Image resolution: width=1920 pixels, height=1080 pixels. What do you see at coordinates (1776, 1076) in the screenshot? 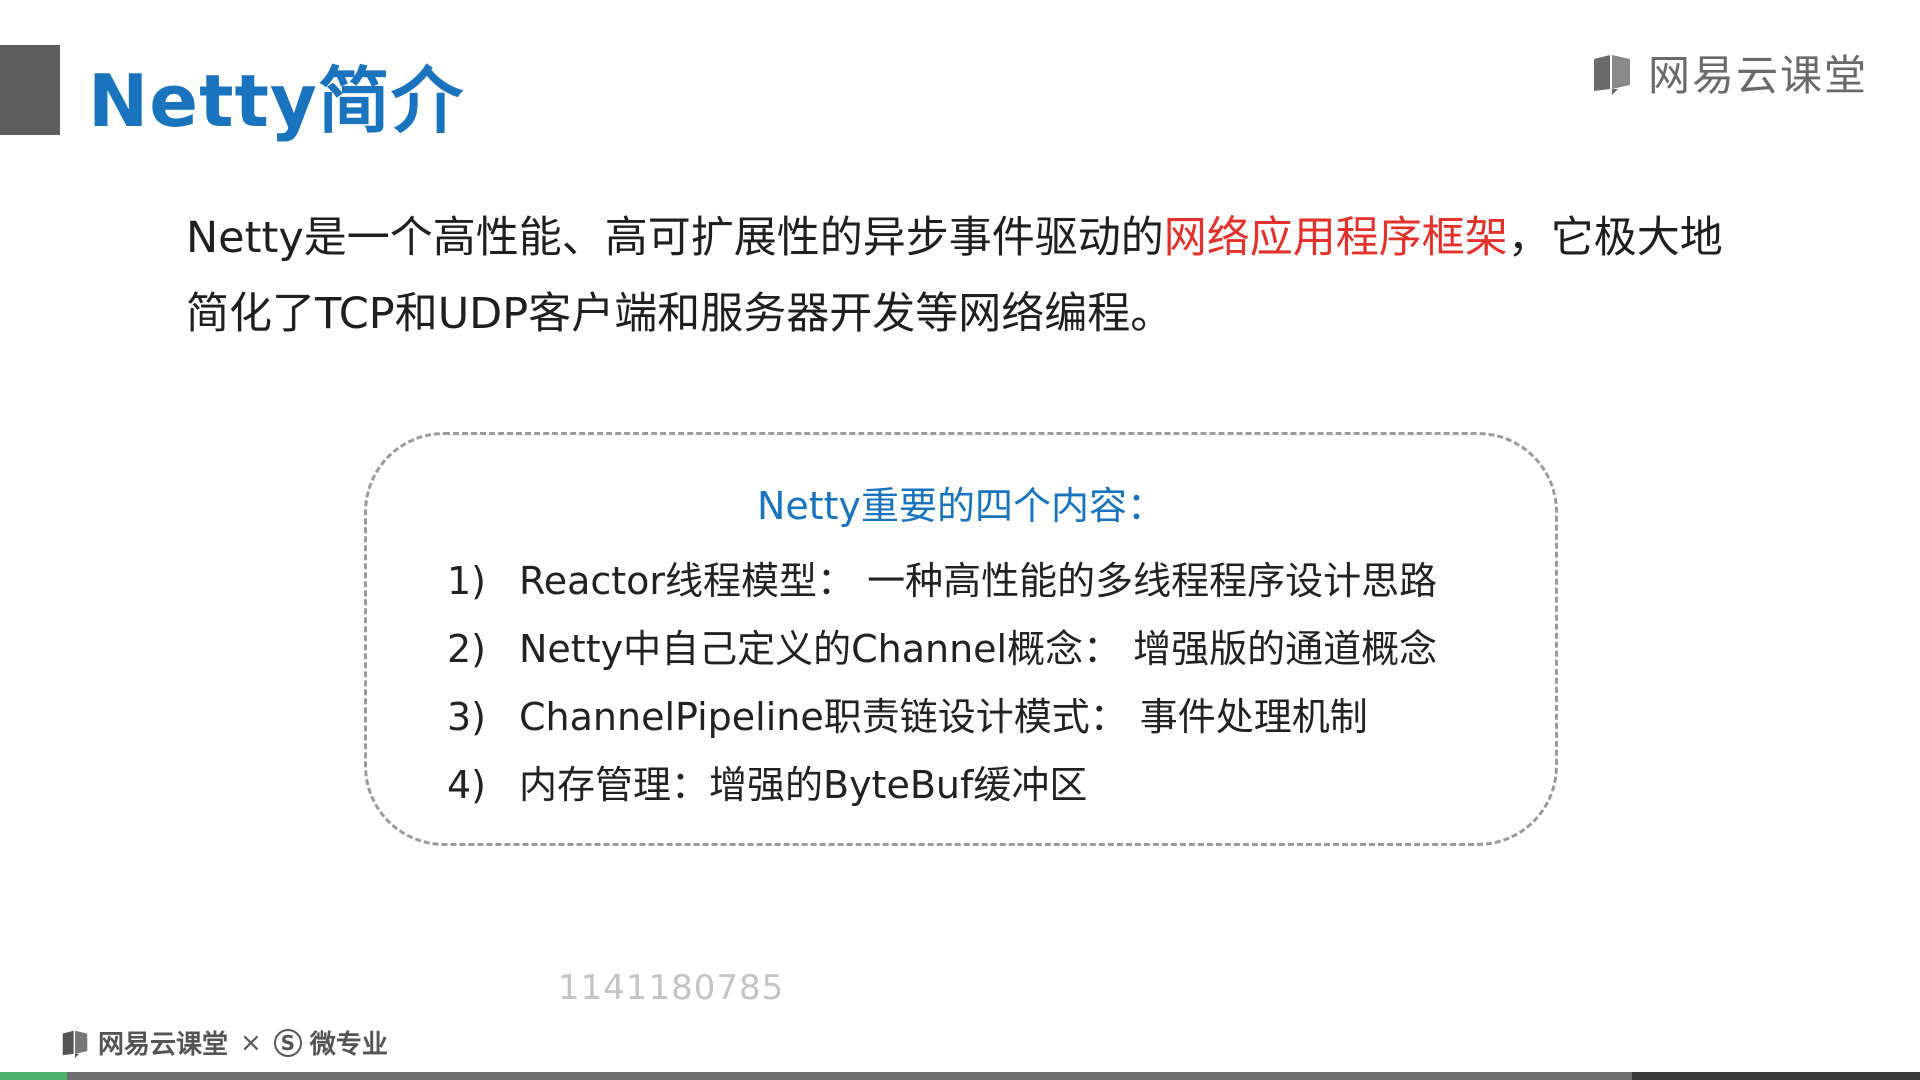
I see `progress-buffered` at bounding box center [1776, 1076].